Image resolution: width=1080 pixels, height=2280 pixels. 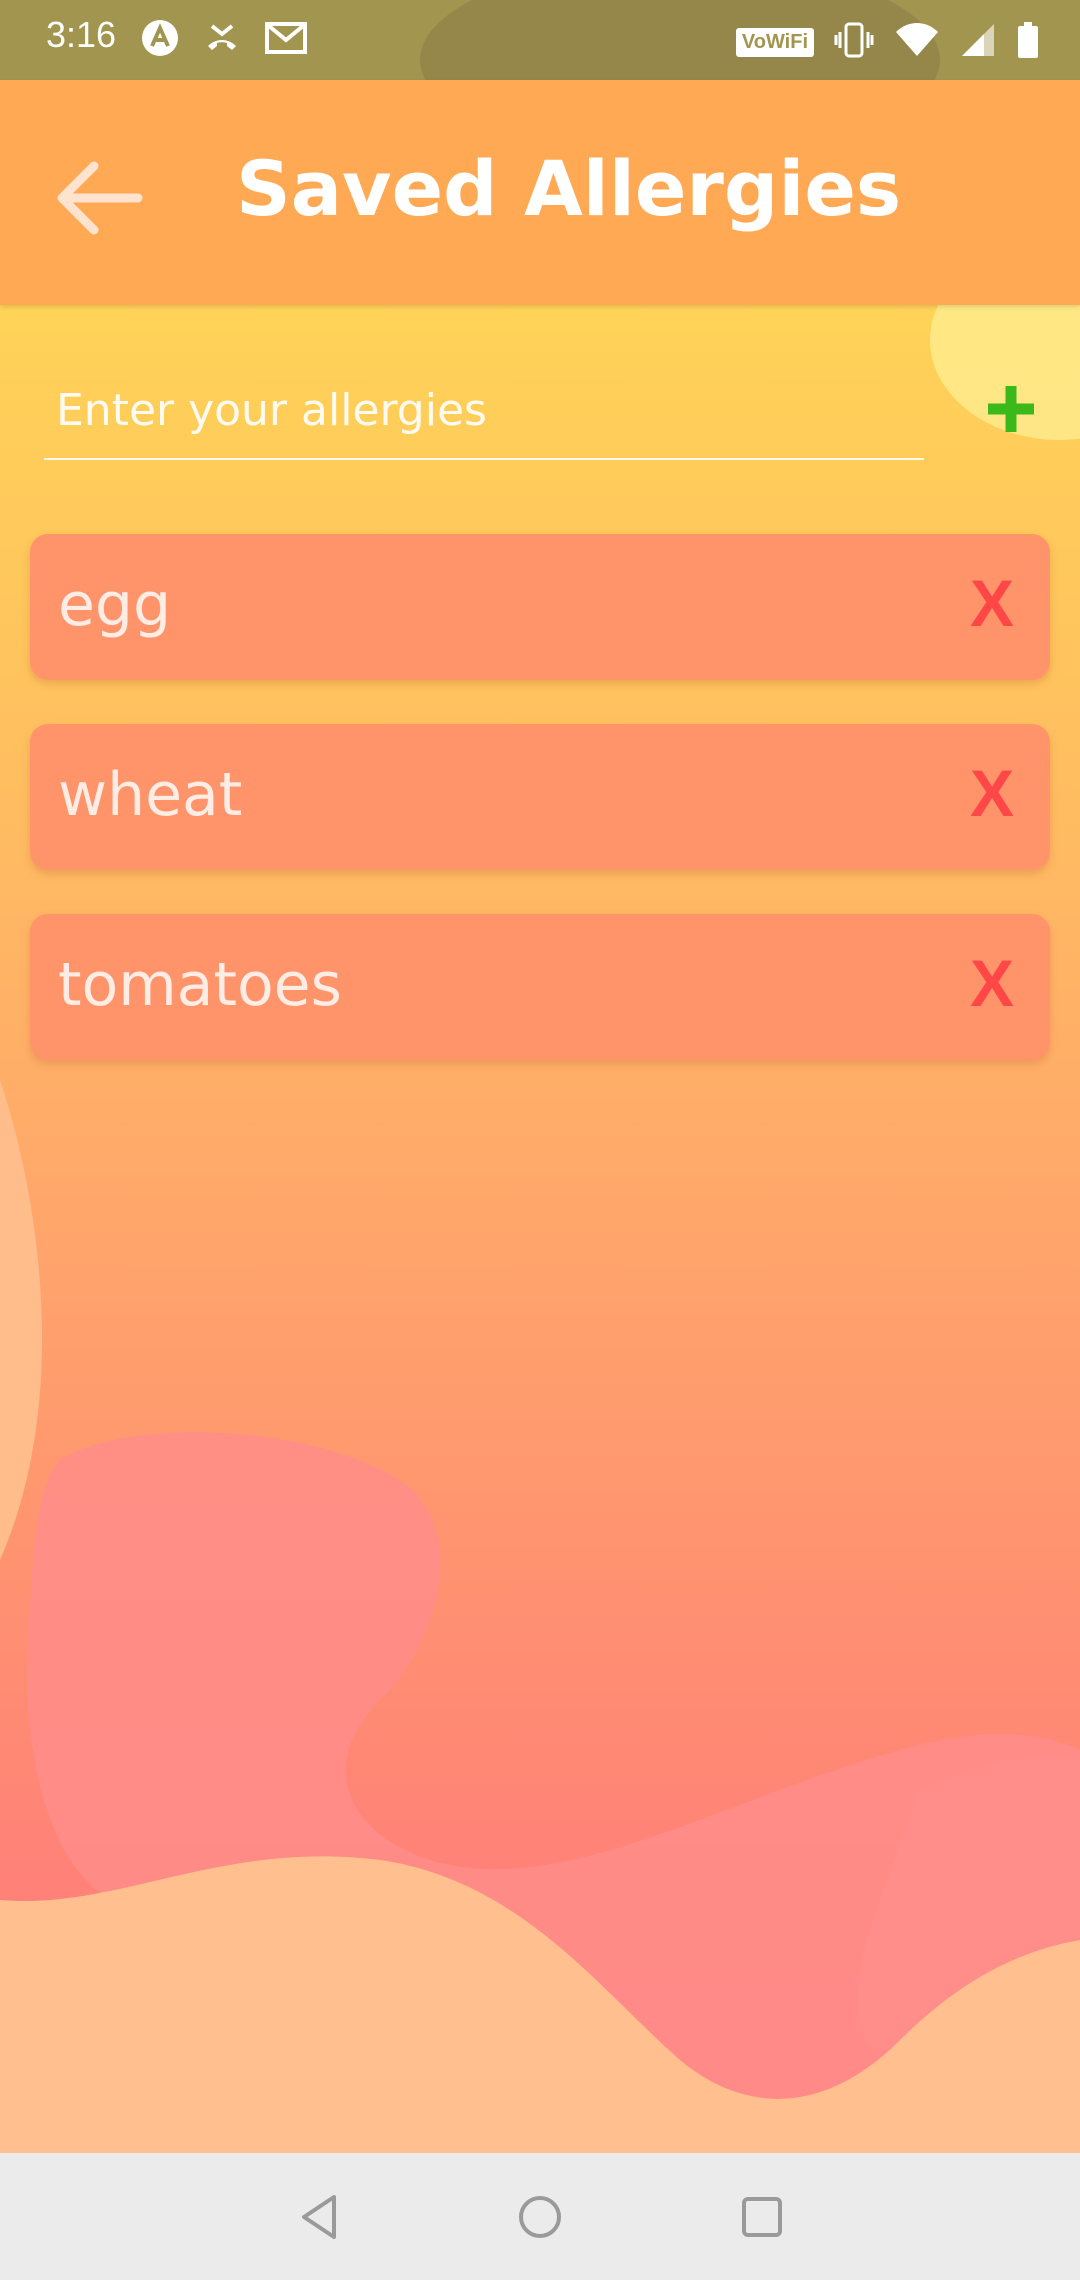 I want to click on battery-icon, so click(x=1028, y=42).